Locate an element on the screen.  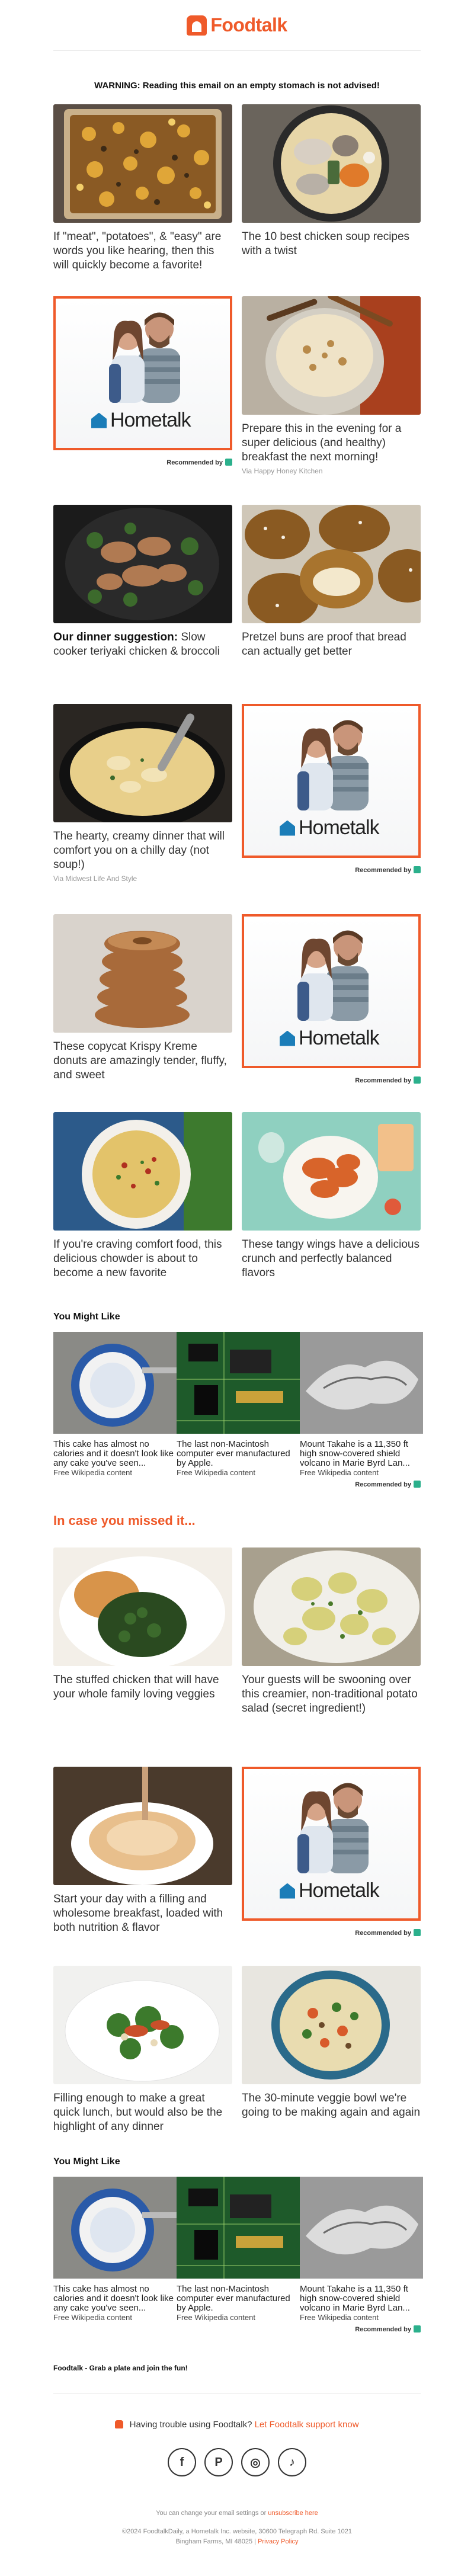
facebook-icon: f is located at coordinates (182, 2462).